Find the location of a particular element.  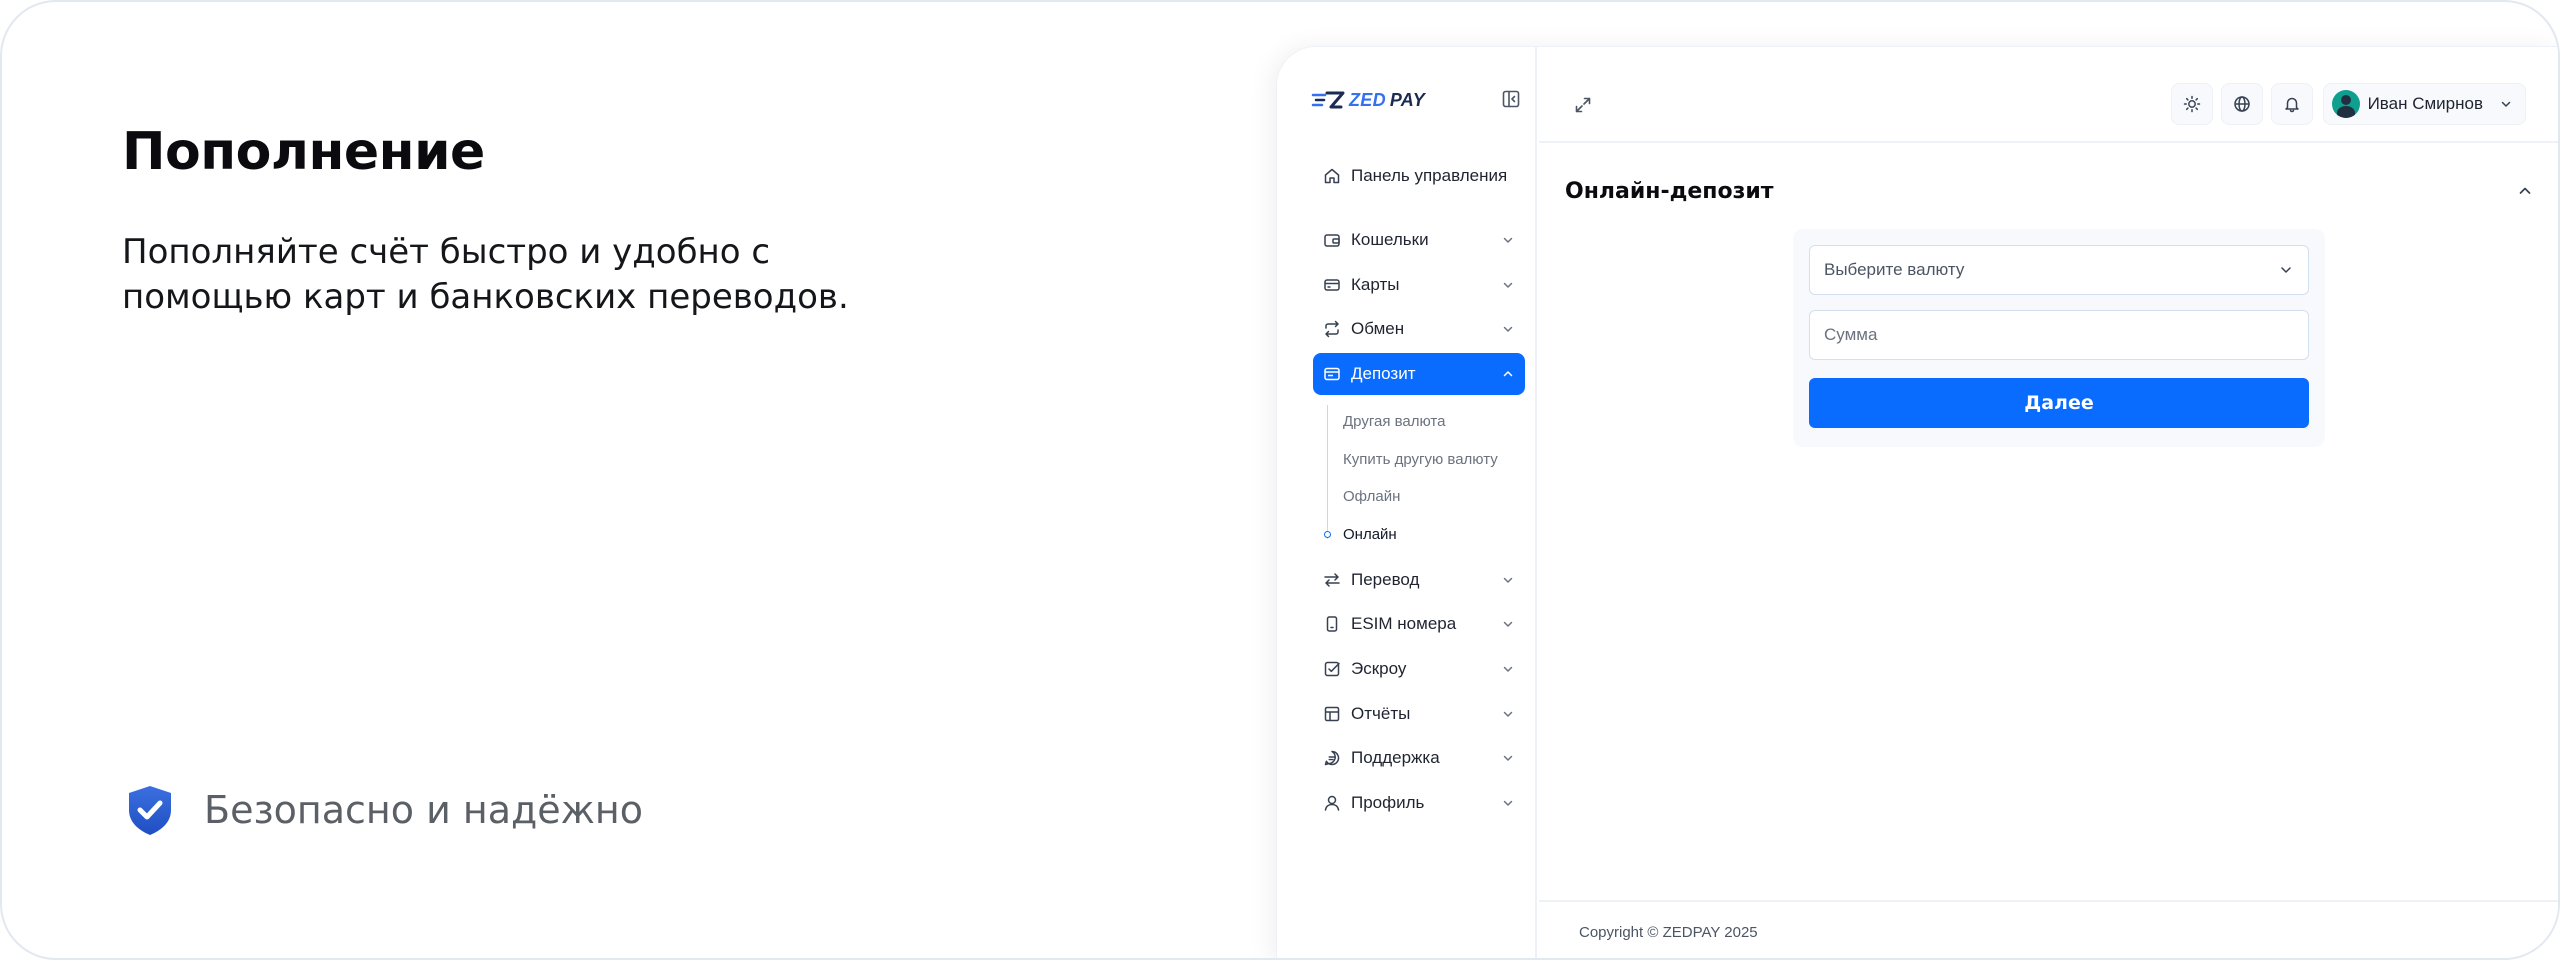

sidebar-item-label: Обмен is located at coordinates (1378, 329).